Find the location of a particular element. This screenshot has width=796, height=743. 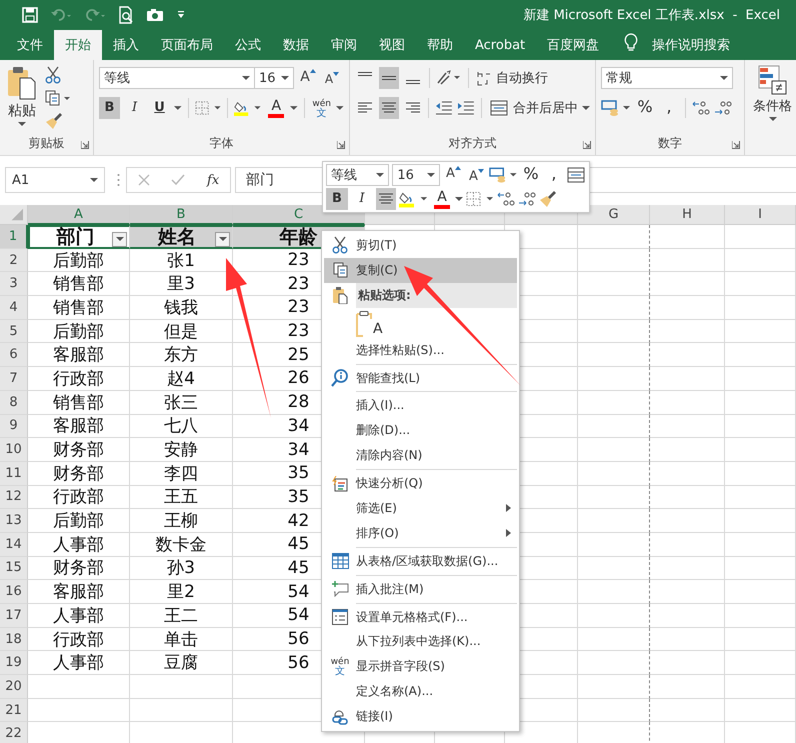

table-cell: 豆腐 is located at coordinates (181, 663).